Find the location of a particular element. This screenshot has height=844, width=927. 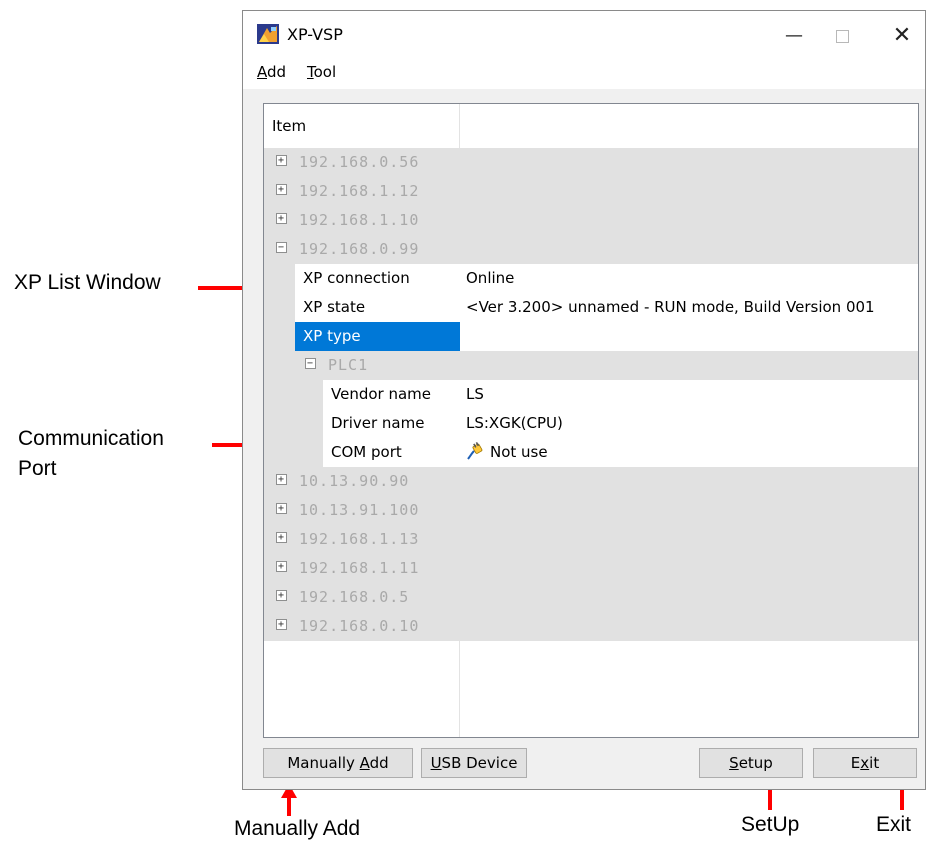

manually-add-annotation: Manually Add is located at coordinates (297, 828).